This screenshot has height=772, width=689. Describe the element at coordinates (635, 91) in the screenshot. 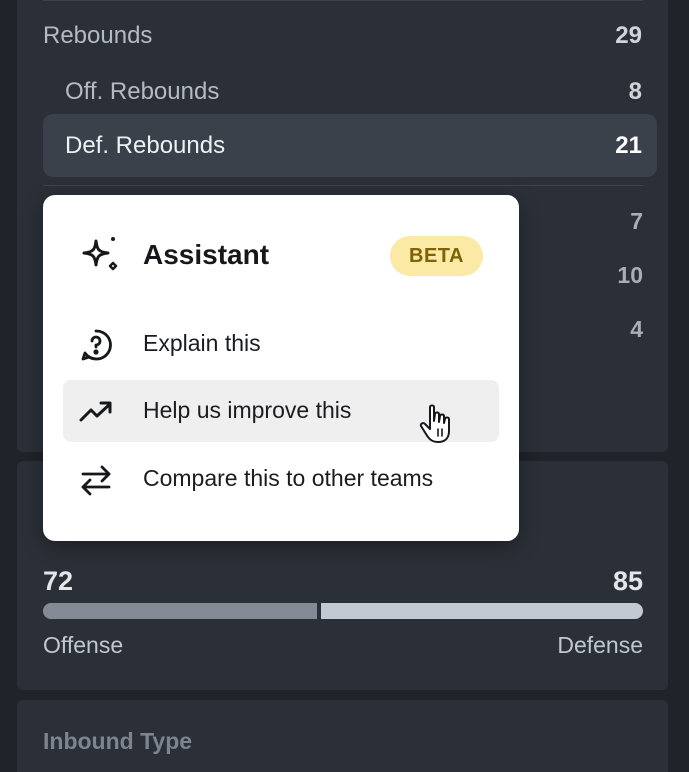

I see `stat-value: 8` at that location.